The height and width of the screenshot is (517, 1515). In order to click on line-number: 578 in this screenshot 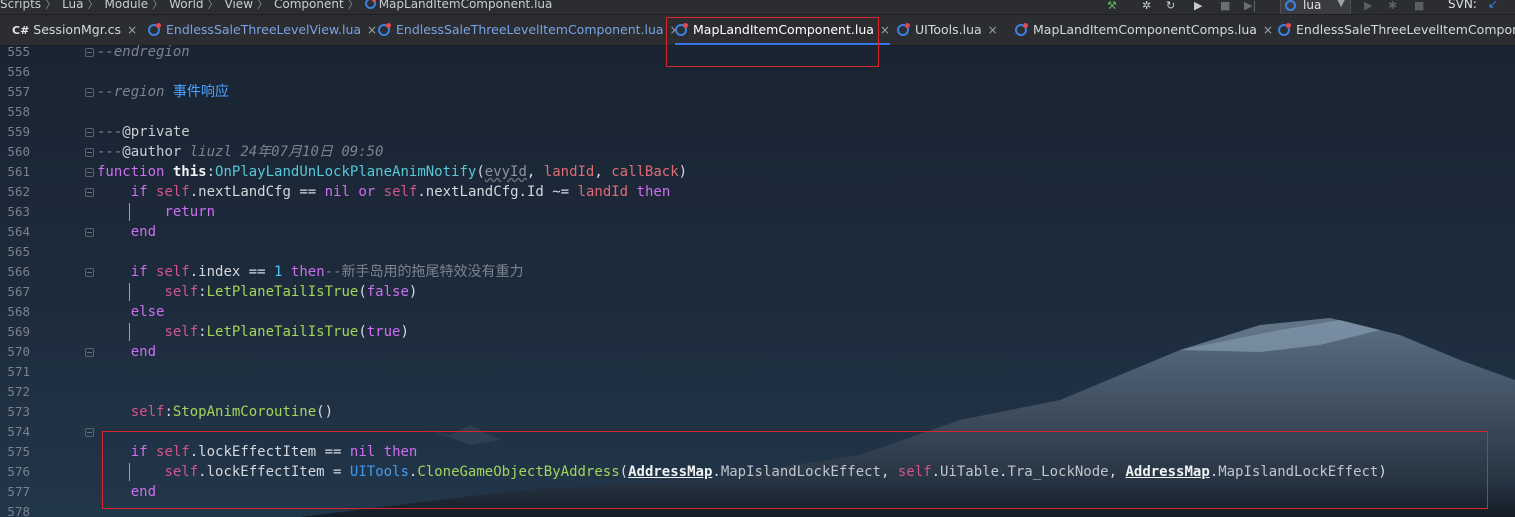, I will do `click(18, 510)`.